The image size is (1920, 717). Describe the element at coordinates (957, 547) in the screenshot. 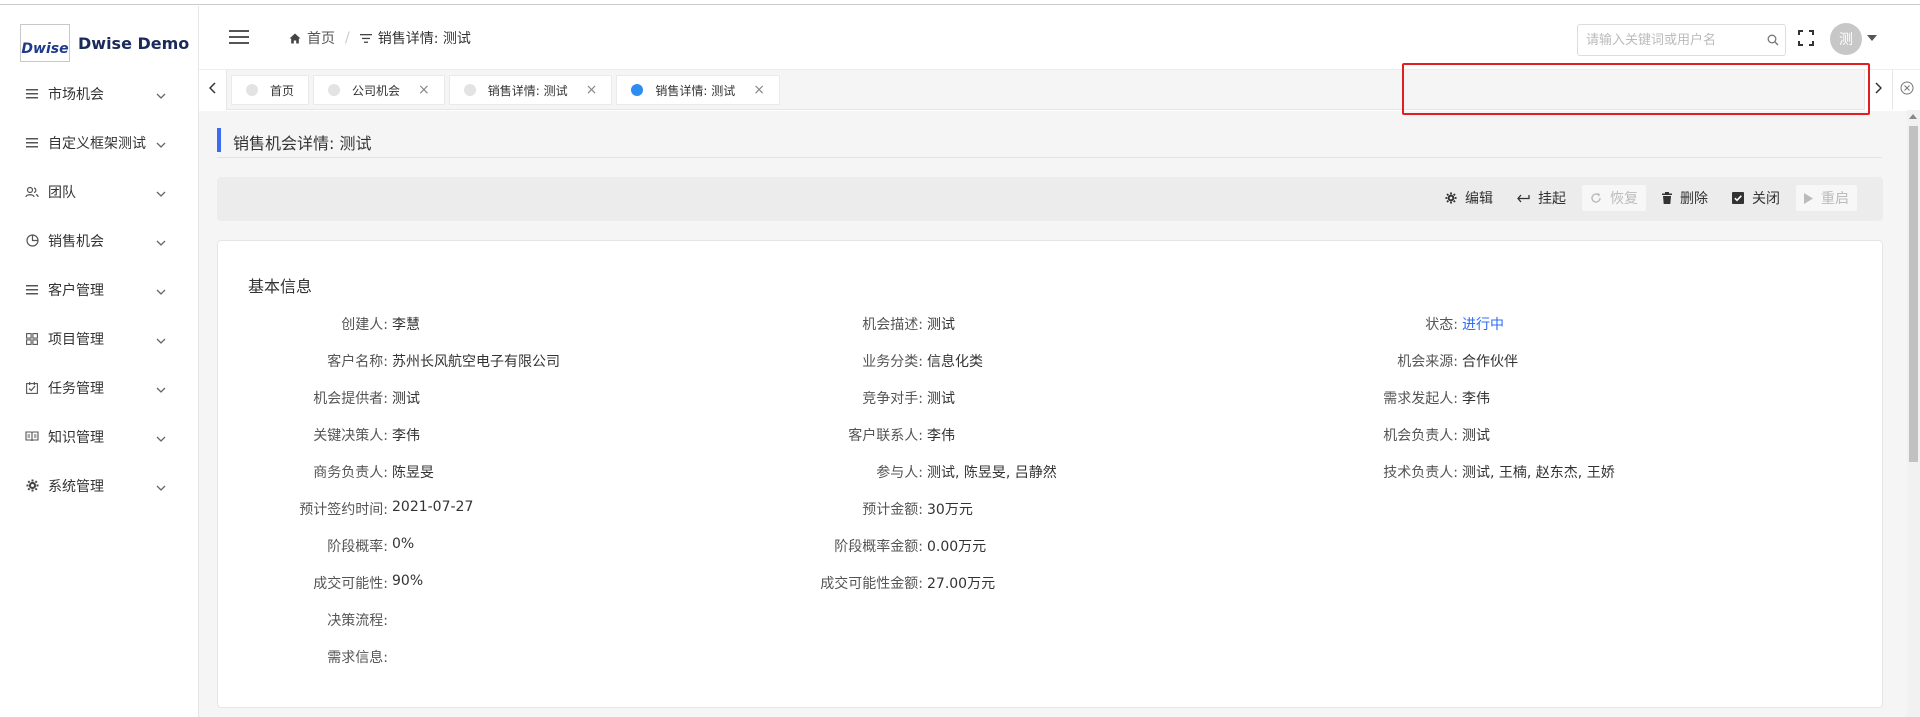

I see `field-value: 0.00万元` at that location.